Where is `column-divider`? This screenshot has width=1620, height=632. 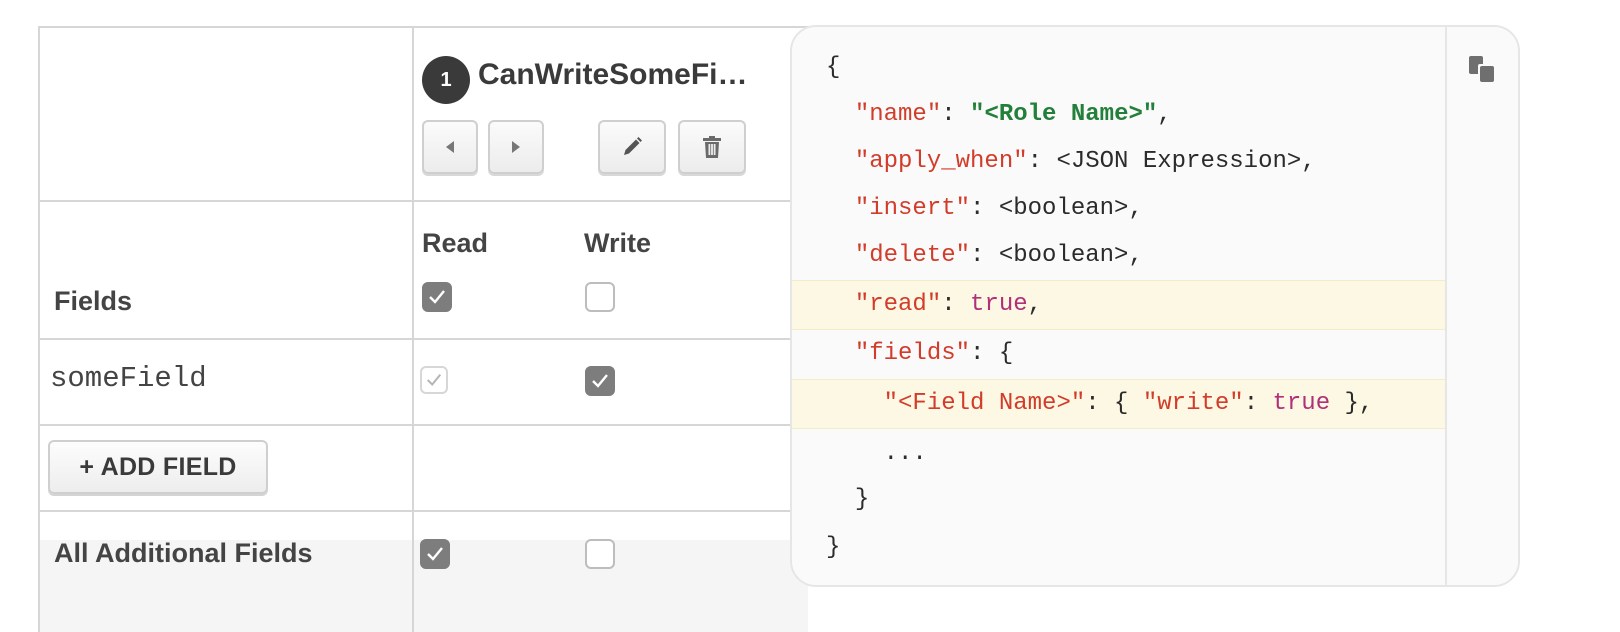
column-divider is located at coordinates (413, 330).